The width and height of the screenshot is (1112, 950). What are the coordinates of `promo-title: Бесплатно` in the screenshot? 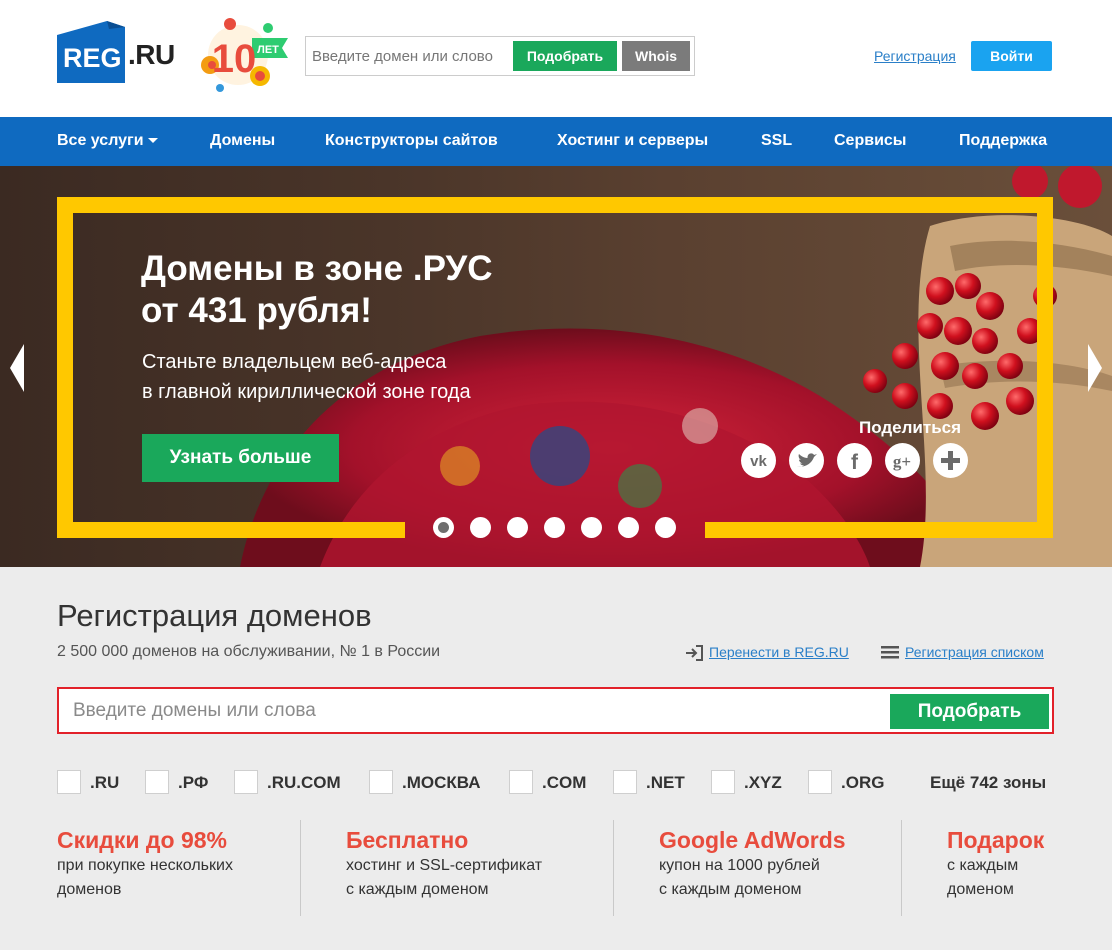 It's located at (444, 840).